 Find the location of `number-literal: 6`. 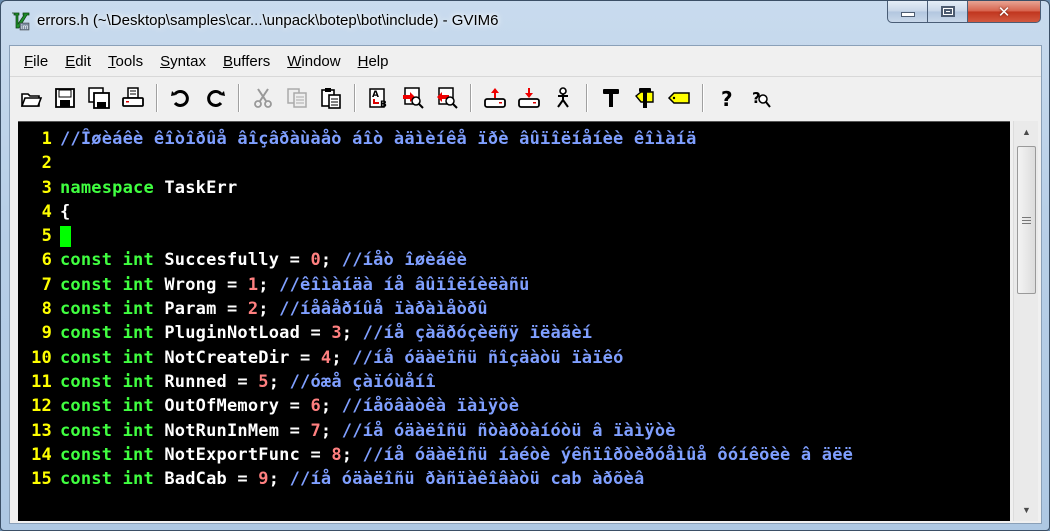

number-literal: 6 is located at coordinates (315, 406).